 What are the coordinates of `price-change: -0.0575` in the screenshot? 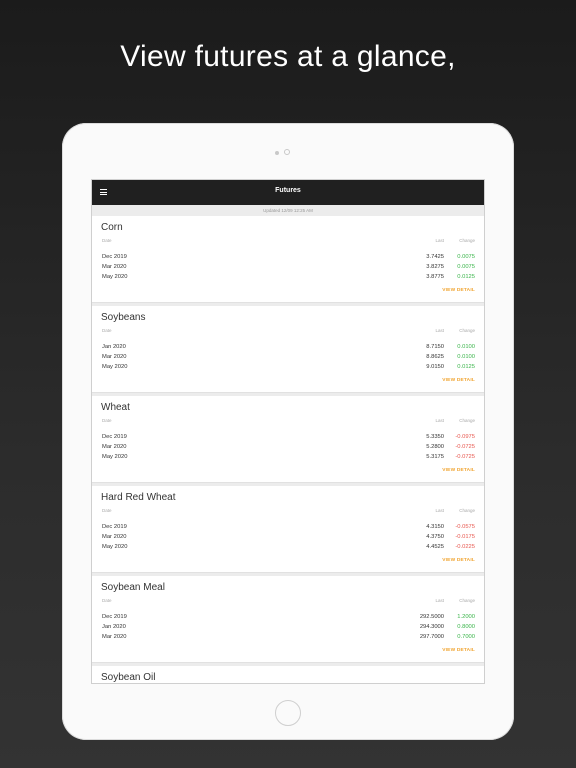 It's located at (465, 527).